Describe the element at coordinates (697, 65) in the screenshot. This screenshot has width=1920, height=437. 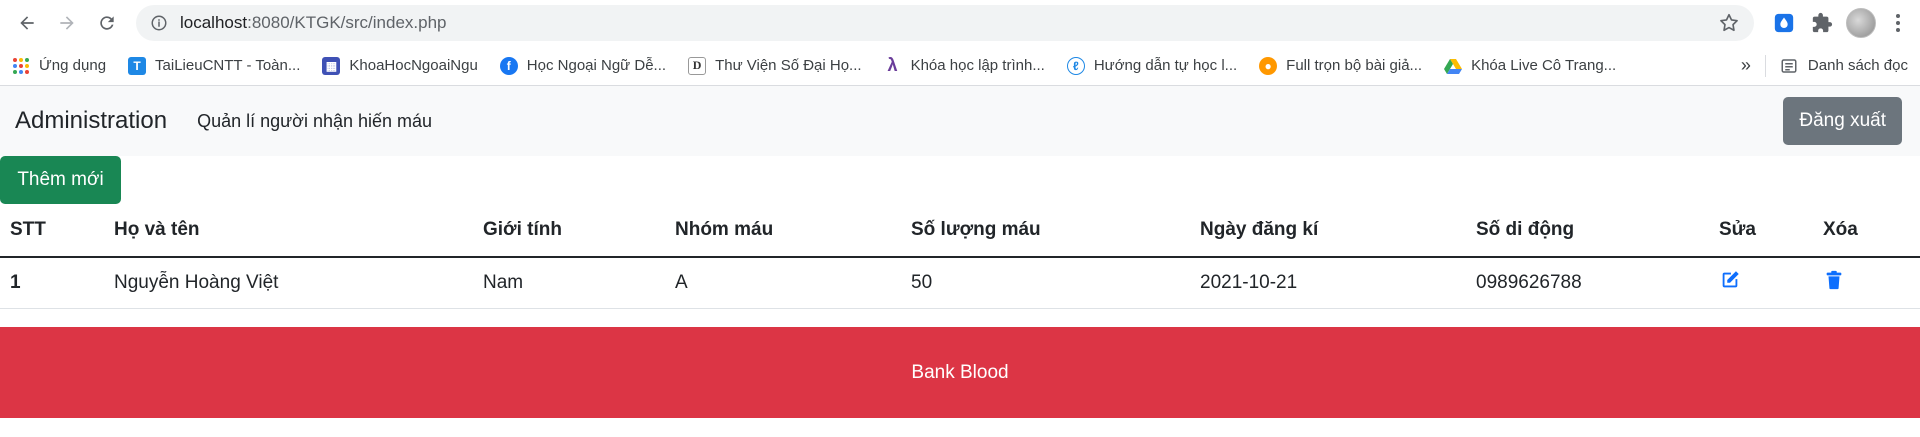
I see `thu-vien-favicon-icon: D` at that location.